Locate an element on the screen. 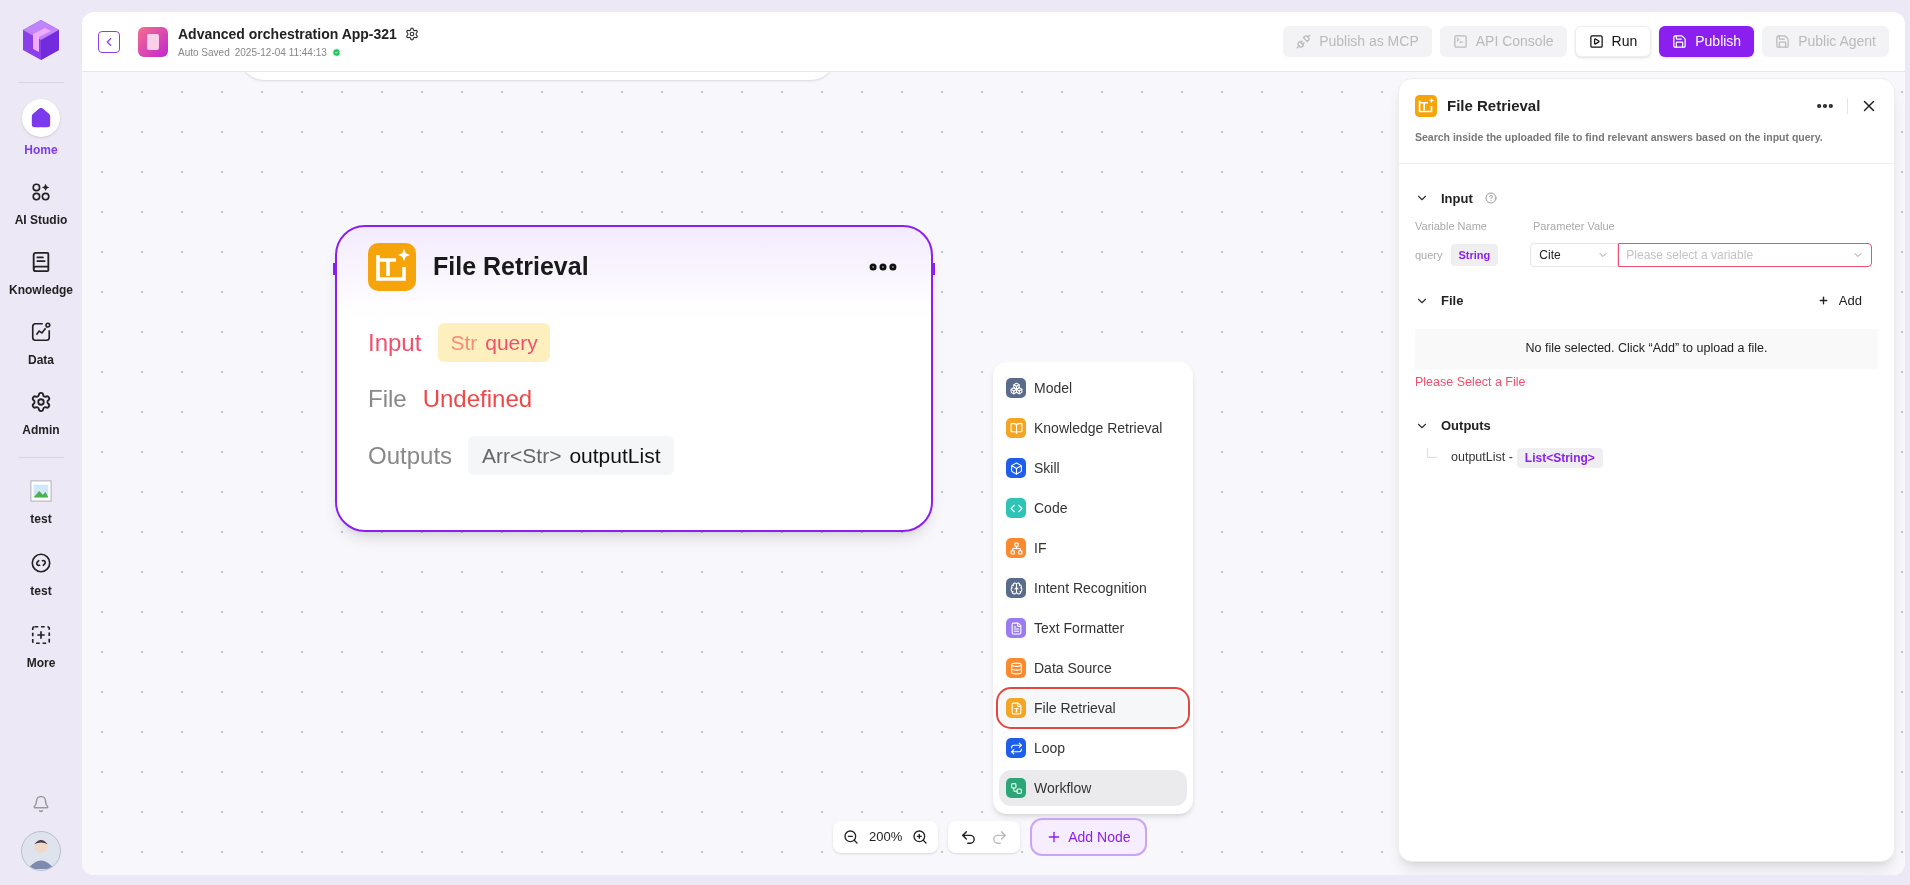 The height and width of the screenshot is (885, 1910). sidebar-item: Home is located at coordinates (41, 129).